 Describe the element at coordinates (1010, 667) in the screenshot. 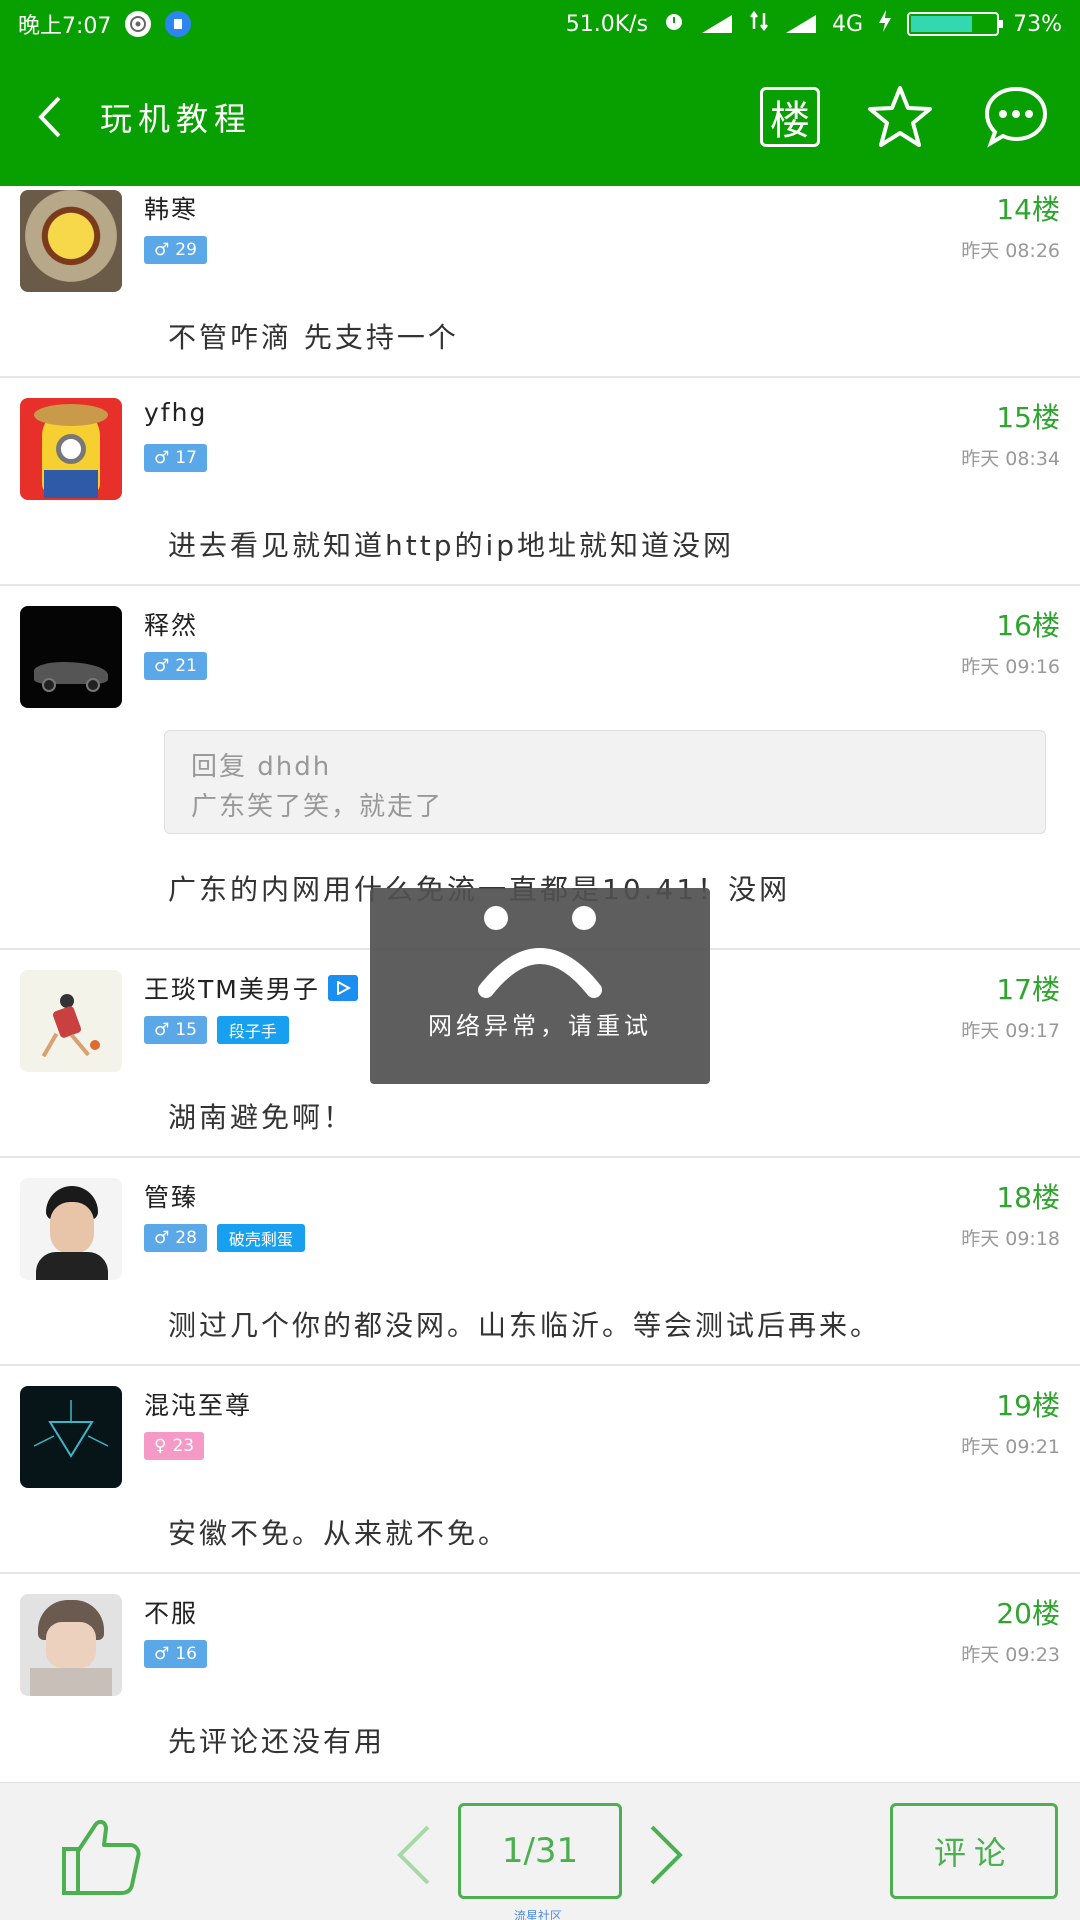

I see `post-time: 昨天 09:16` at that location.